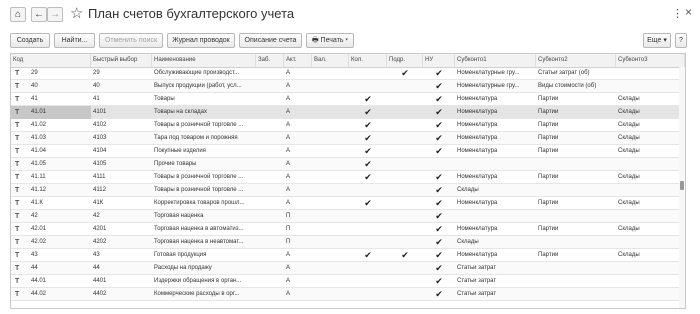  What do you see at coordinates (204, 60) in the screenshot?
I see `column-header-name: Наименование` at bounding box center [204, 60].